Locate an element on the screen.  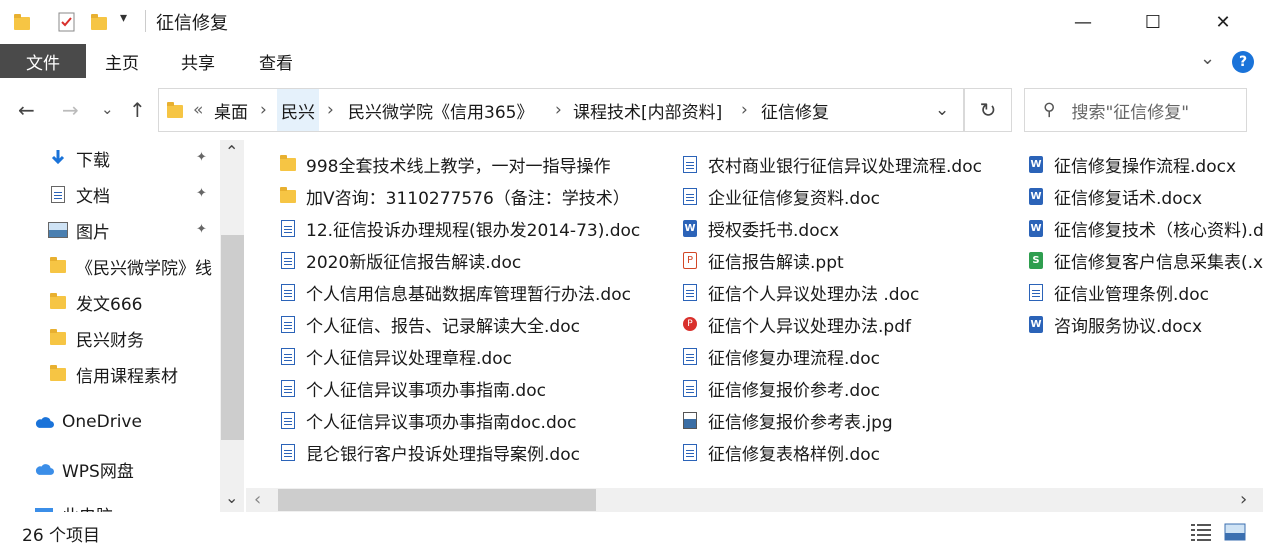
forward-arrow-icon: → is located at coordinates (70, 110).